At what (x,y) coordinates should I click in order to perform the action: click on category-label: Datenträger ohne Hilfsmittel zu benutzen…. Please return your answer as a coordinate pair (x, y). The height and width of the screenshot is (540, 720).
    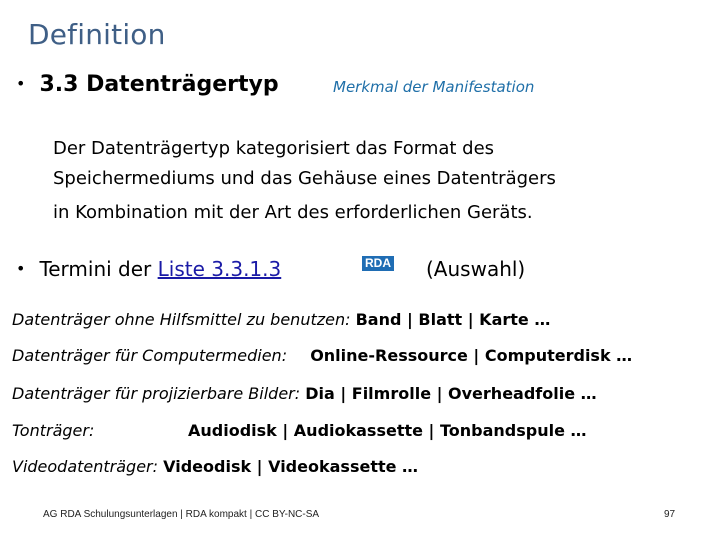
    Looking at the image, I should click on (181, 319).